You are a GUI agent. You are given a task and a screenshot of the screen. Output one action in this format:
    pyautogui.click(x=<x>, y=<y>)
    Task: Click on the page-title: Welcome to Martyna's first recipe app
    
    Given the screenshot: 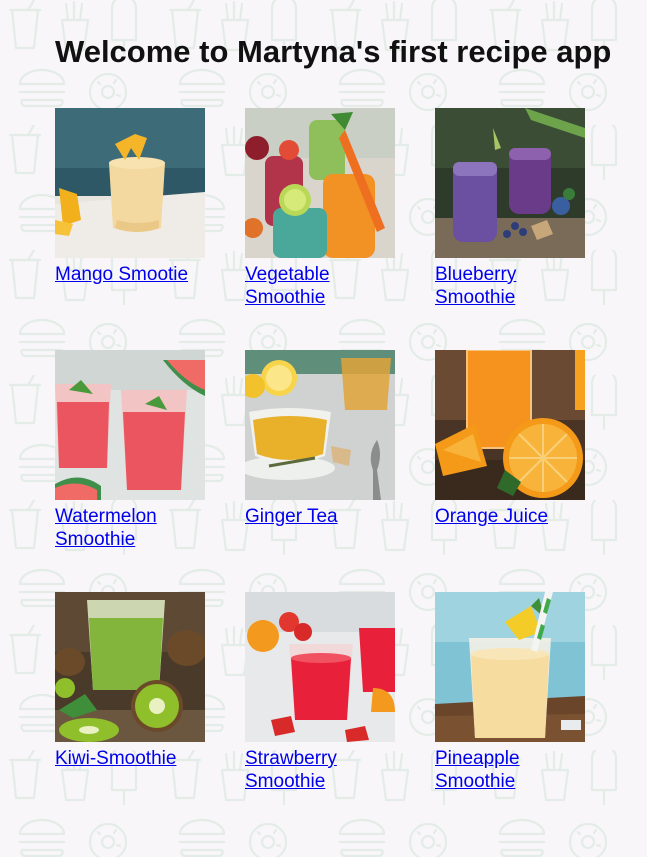 What is the action you would take?
    pyautogui.click(x=333, y=51)
    